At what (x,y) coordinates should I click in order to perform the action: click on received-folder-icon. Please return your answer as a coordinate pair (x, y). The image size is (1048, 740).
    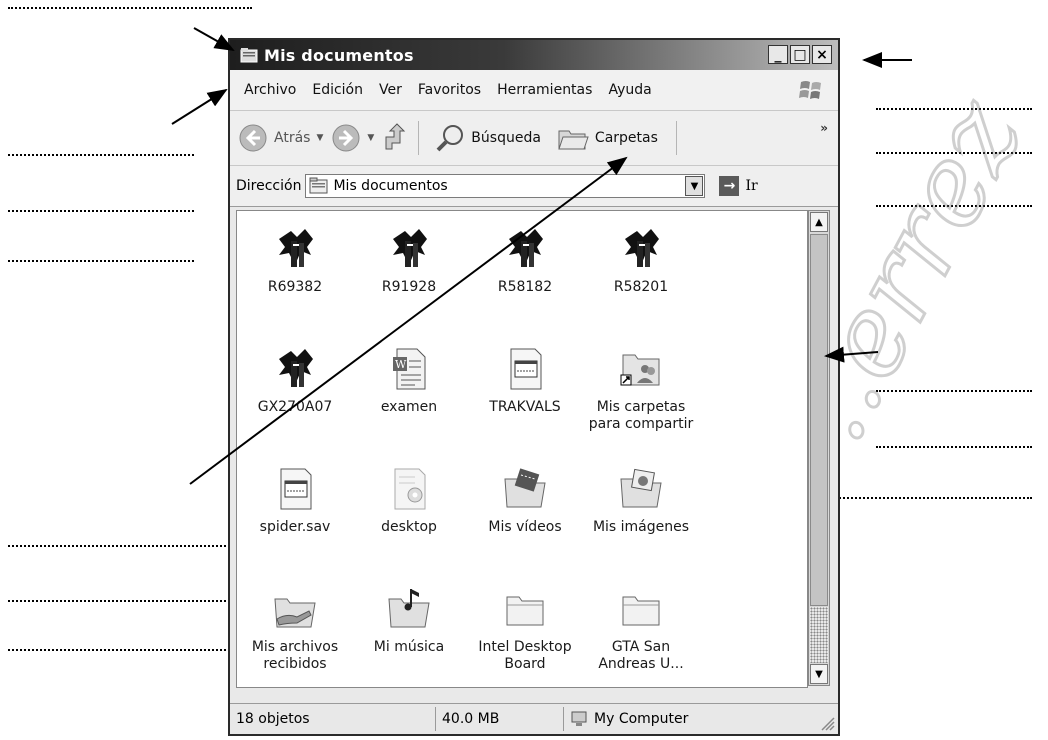
    Looking at the image, I should click on (295, 613).